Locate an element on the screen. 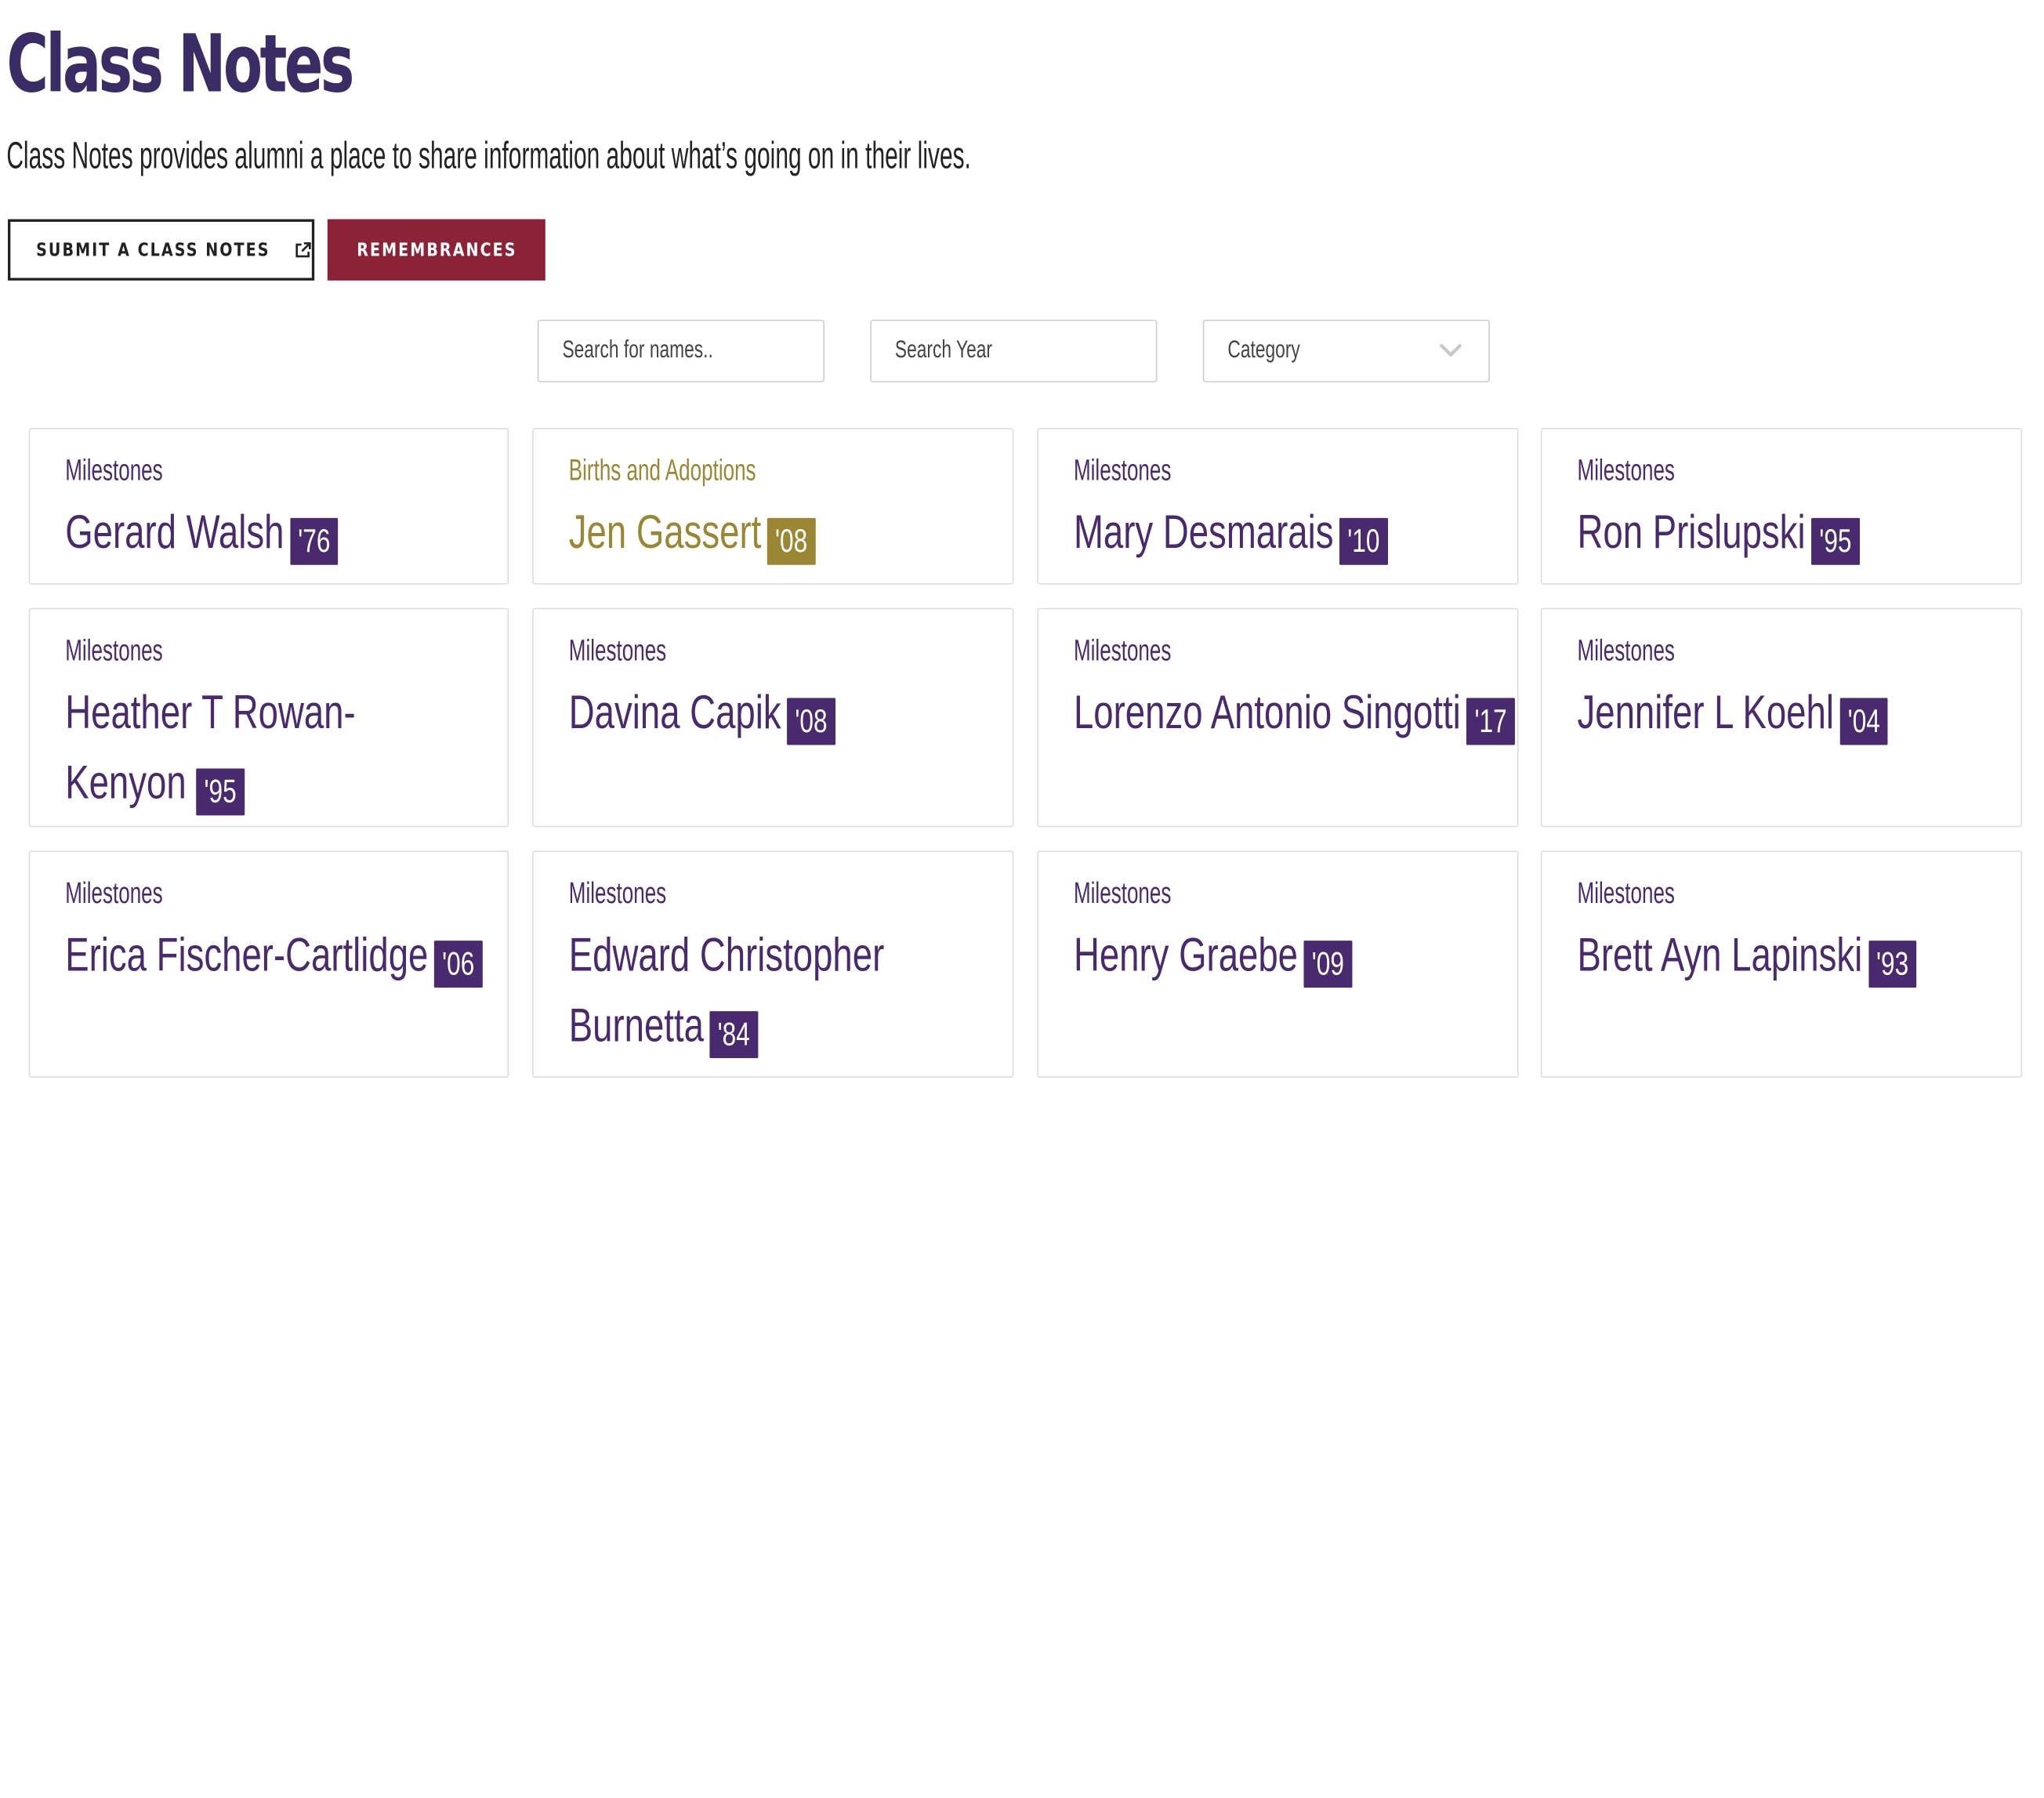 This screenshot has width=2044, height=1798. remembrances-label: REMEMBRANCES is located at coordinates (436, 250).